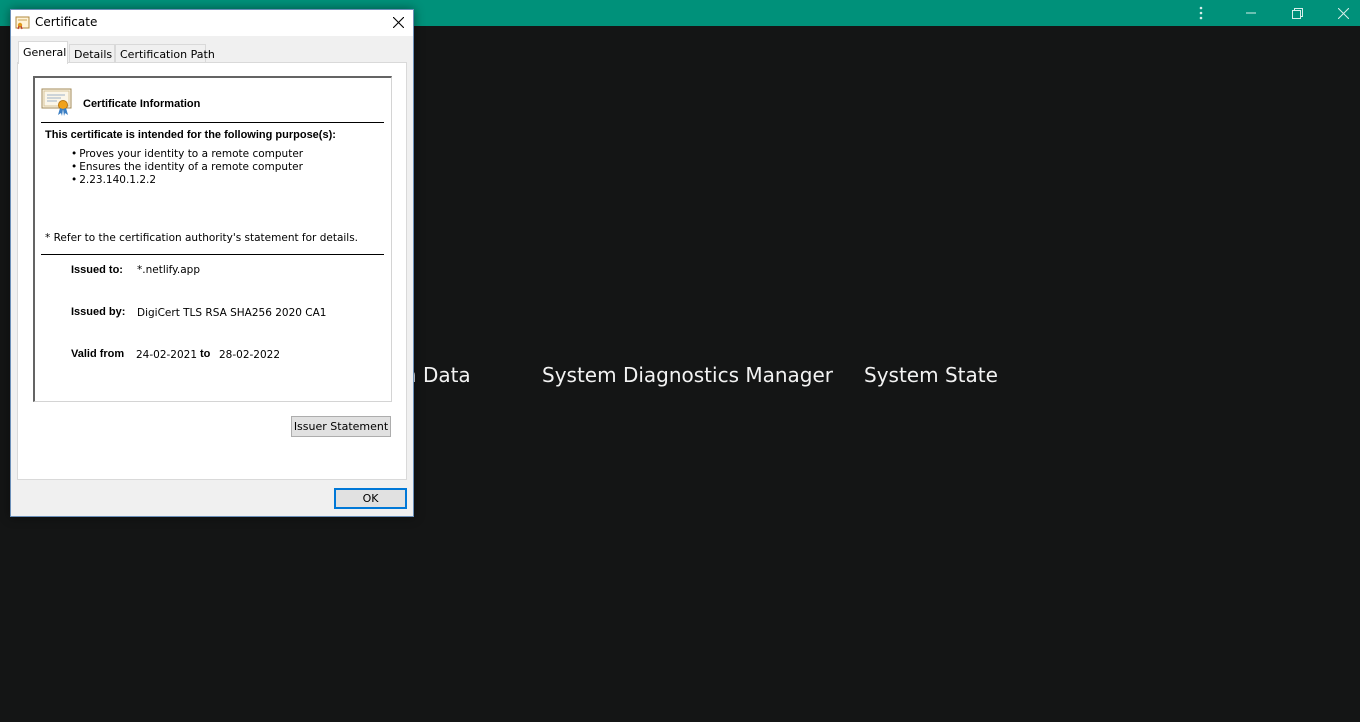 Image resolution: width=1360 pixels, height=722 pixels. What do you see at coordinates (98, 354) in the screenshot?
I see `valid-from-label: Valid from` at bounding box center [98, 354].